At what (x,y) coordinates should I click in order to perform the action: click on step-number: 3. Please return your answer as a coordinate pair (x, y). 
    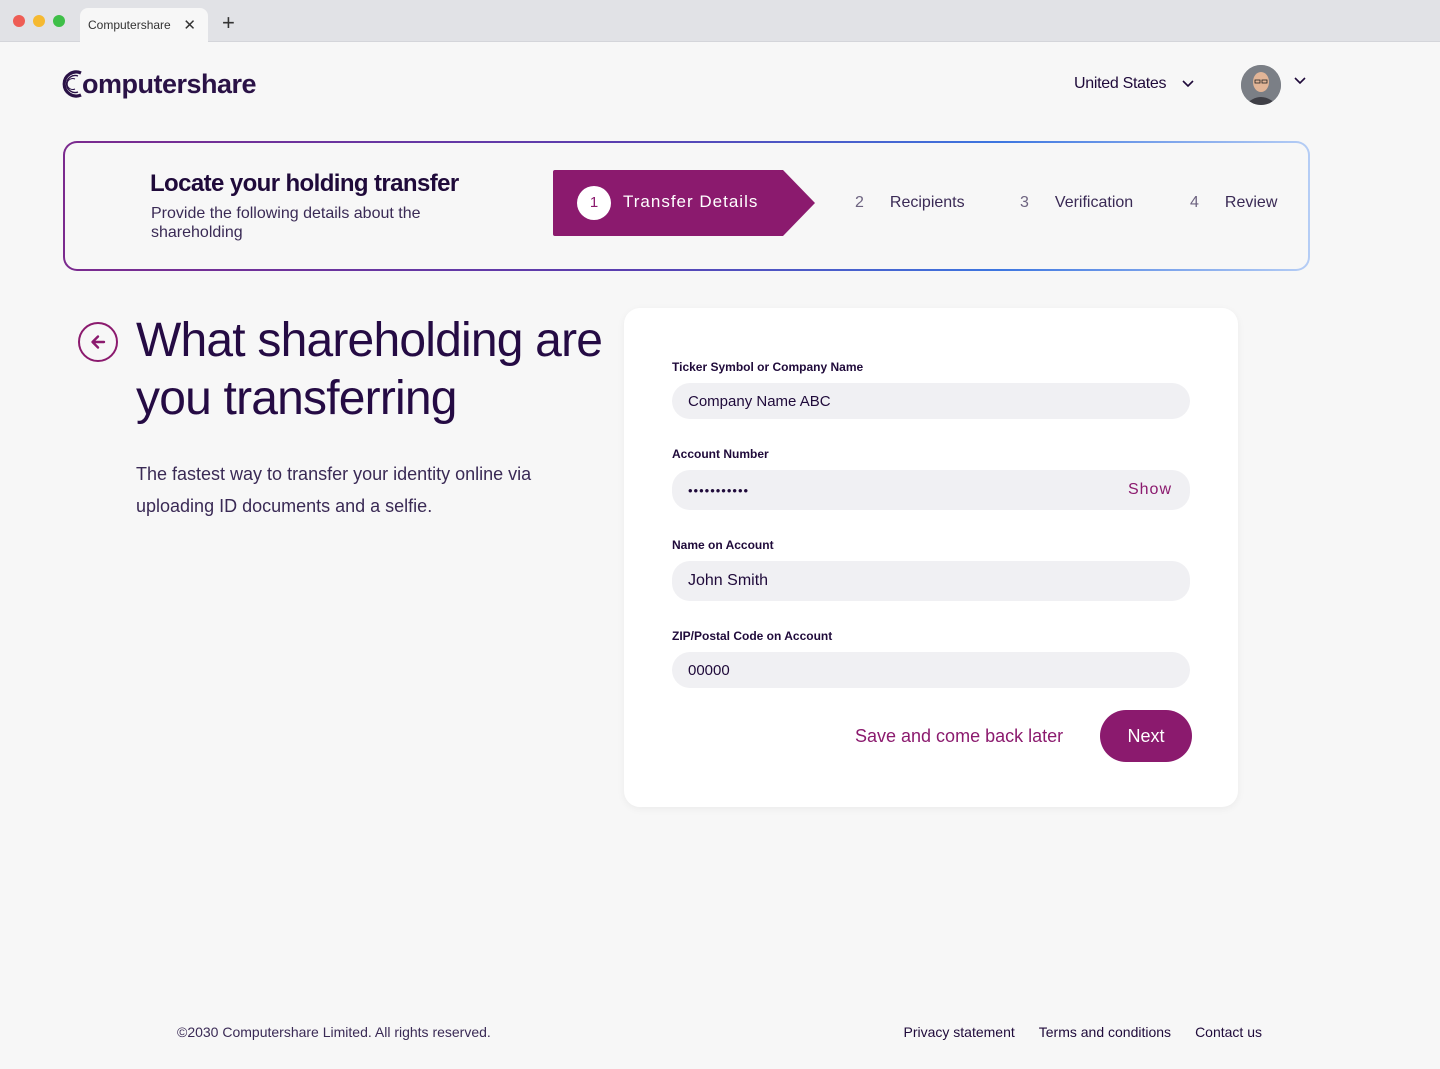
    Looking at the image, I should click on (1024, 202).